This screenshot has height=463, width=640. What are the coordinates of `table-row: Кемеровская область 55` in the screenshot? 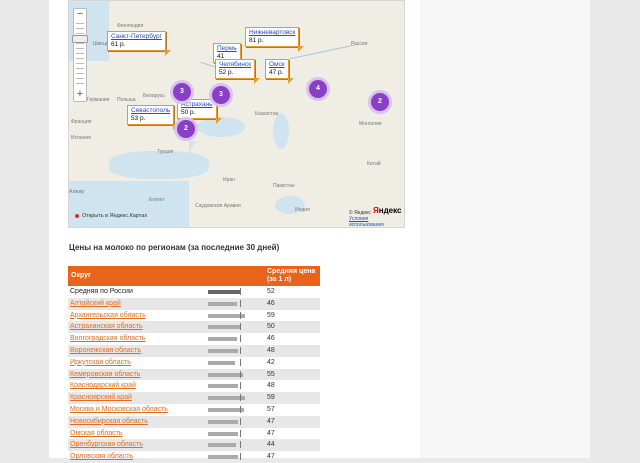 It's located at (194, 374).